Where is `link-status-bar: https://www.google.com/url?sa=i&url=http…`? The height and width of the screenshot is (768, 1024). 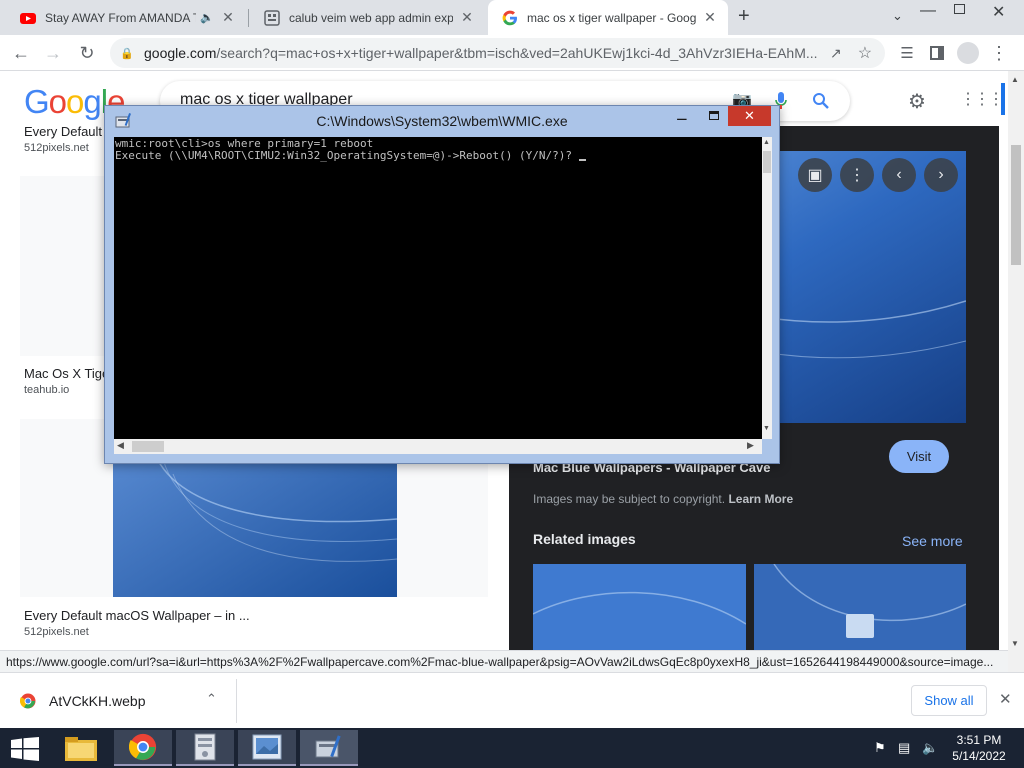
link-status-bar: https://www.google.com/url?sa=i&url=http… is located at coordinates (504, 661).